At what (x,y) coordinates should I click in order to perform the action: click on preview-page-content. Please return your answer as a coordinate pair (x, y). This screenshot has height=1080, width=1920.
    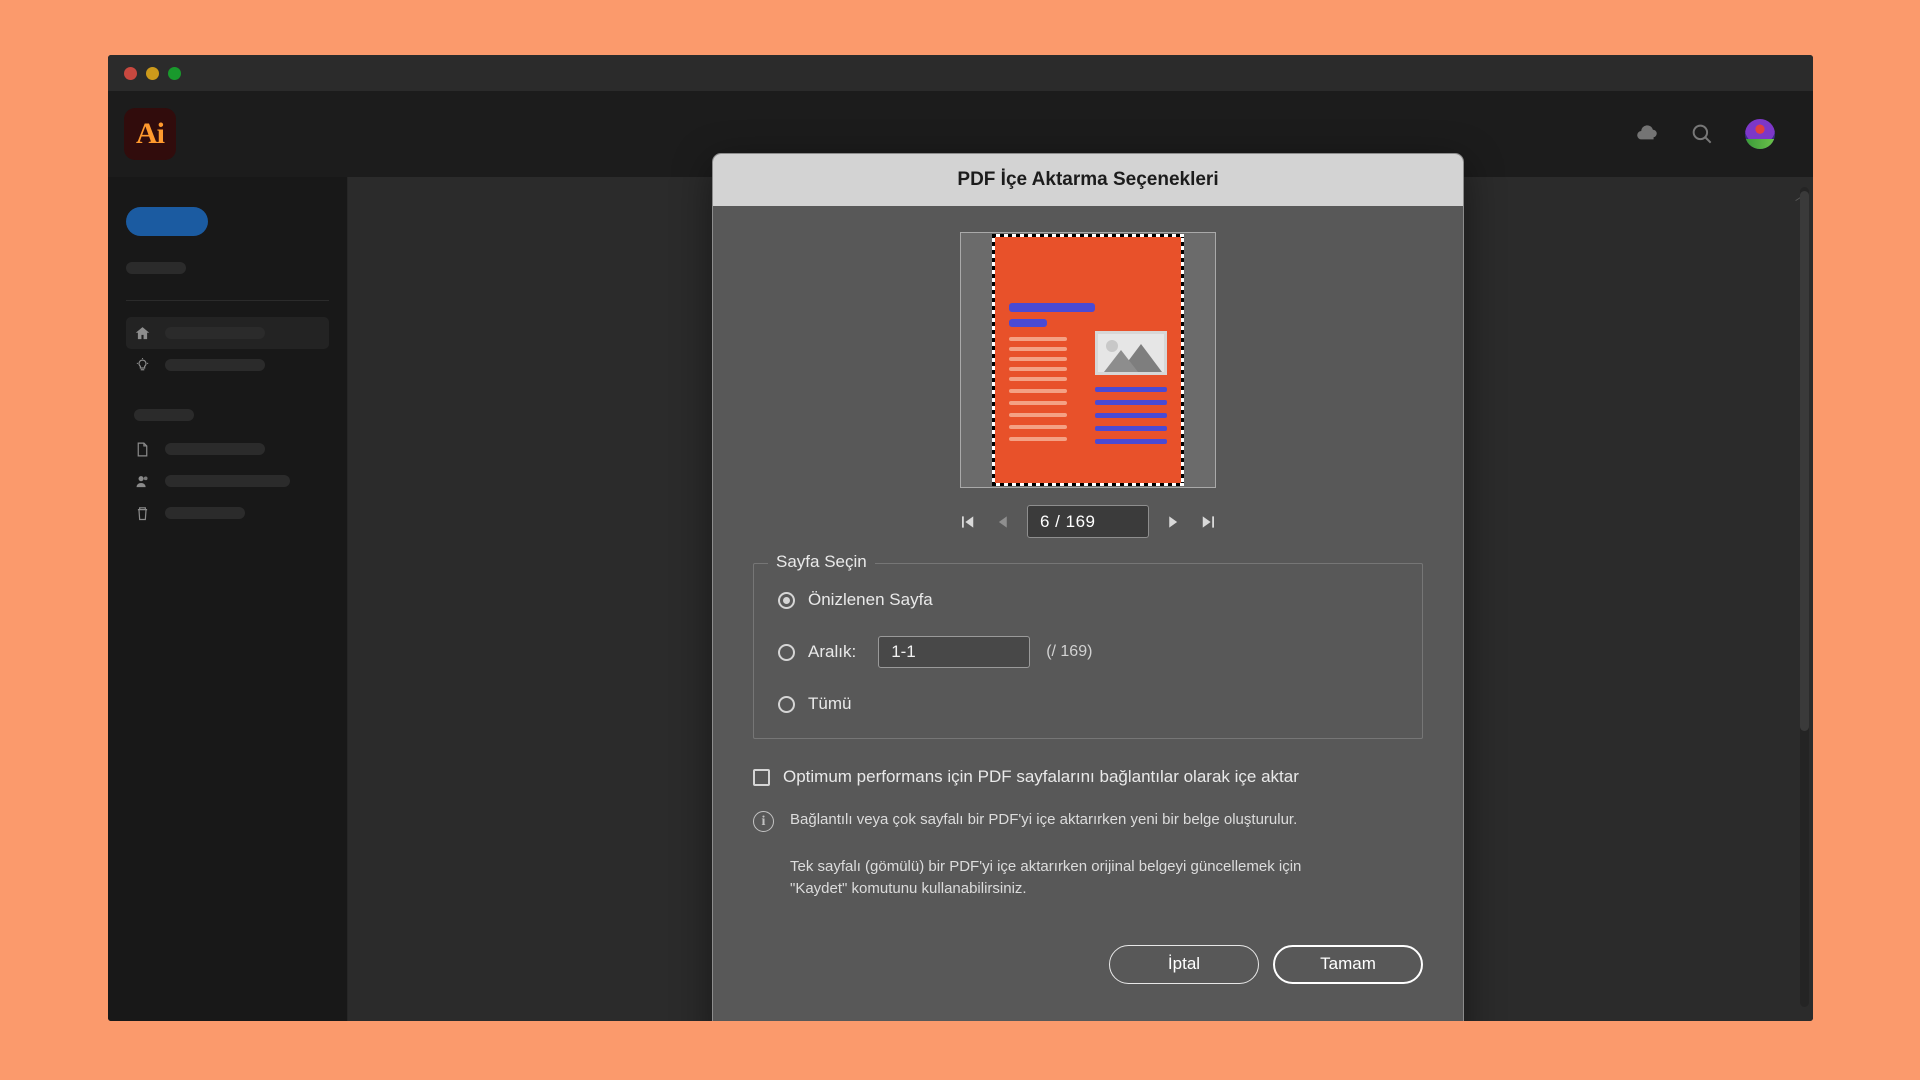
    Looking at the image, I should click on (1088, 360).